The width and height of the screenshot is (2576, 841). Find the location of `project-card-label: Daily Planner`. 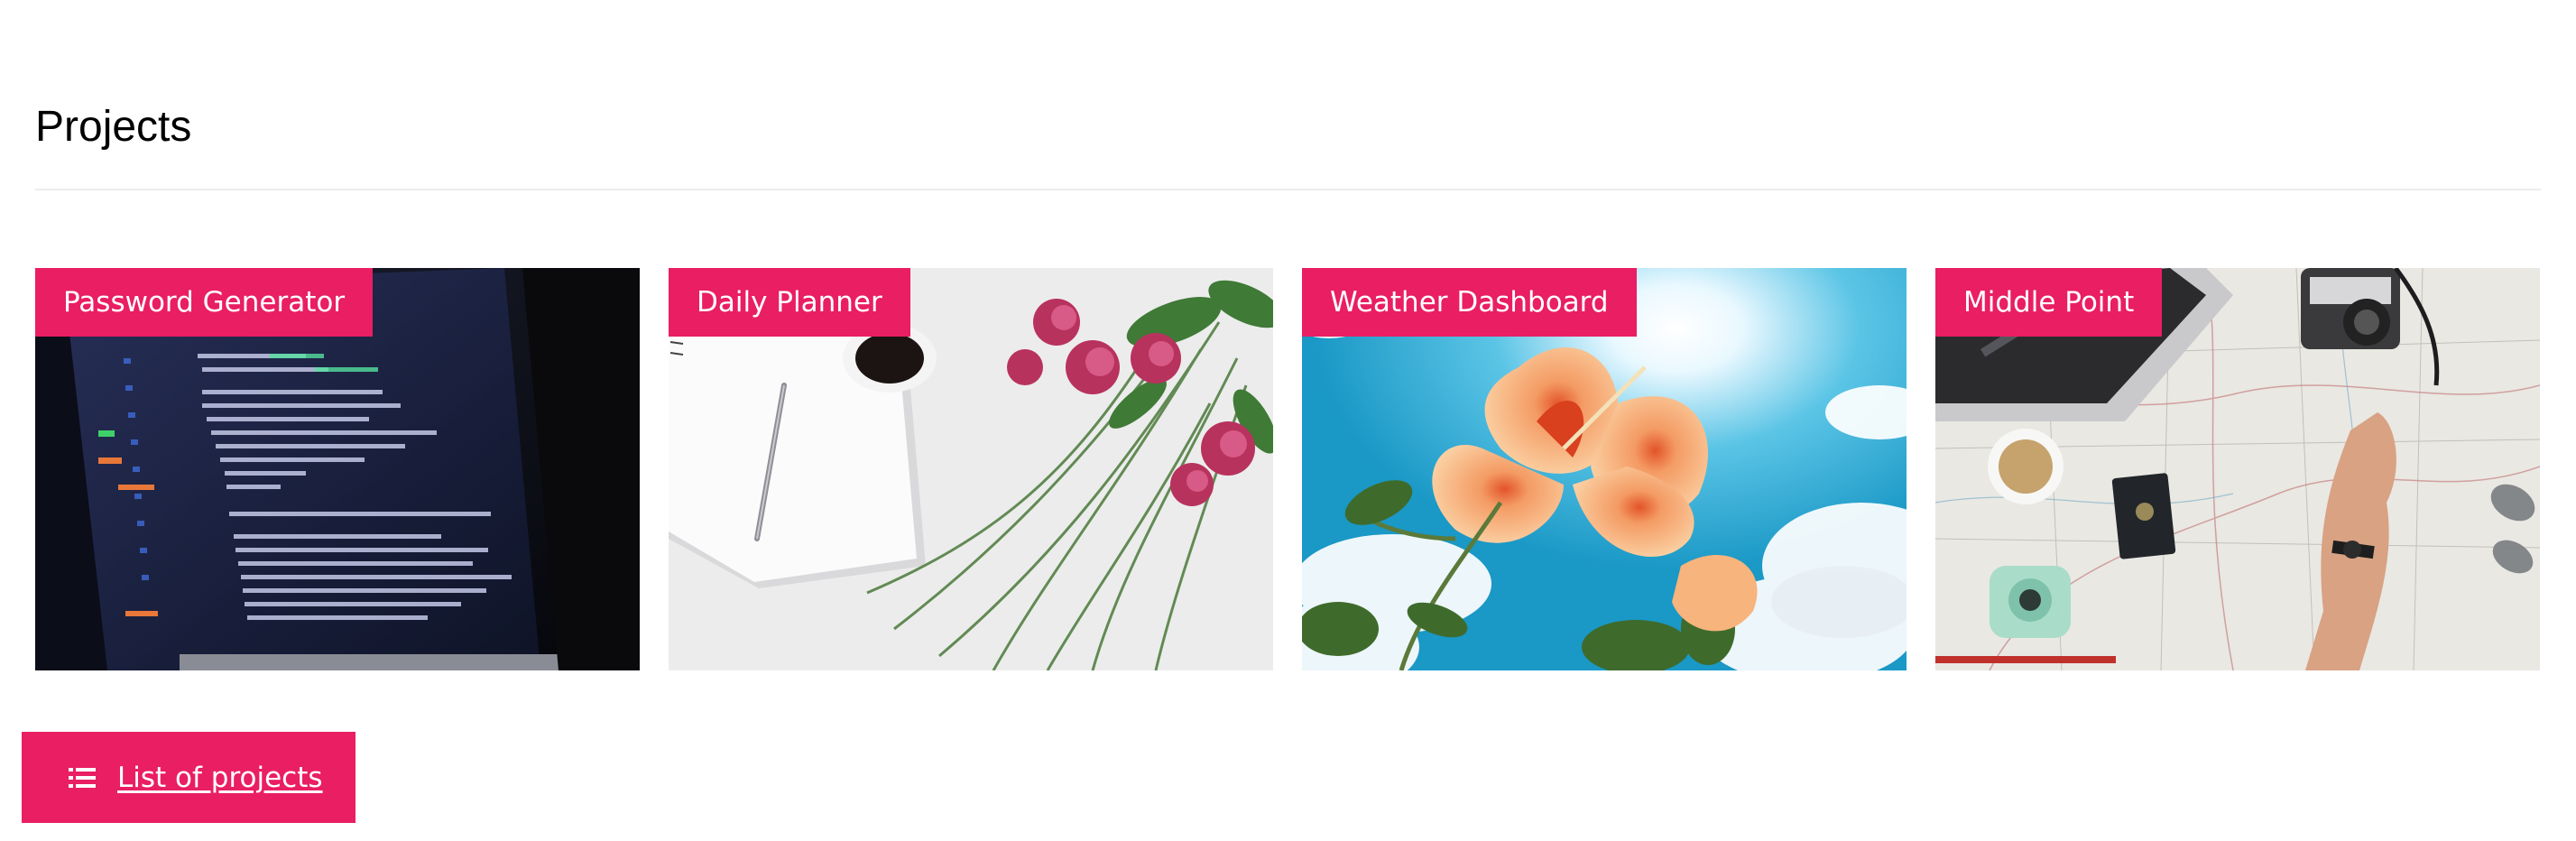

project-card-label: Daily Planner is located at coordinates (789, 302).